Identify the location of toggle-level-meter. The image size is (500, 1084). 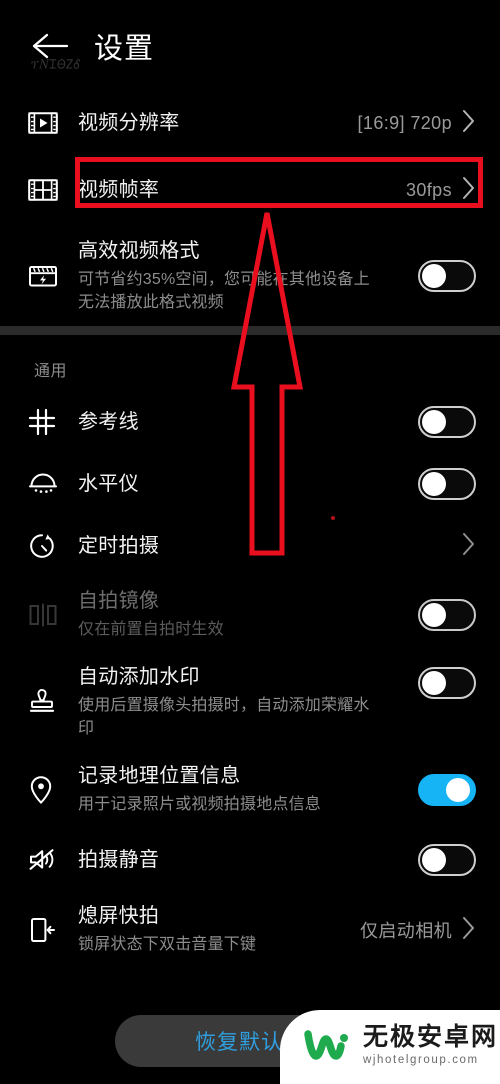
(447, 484).